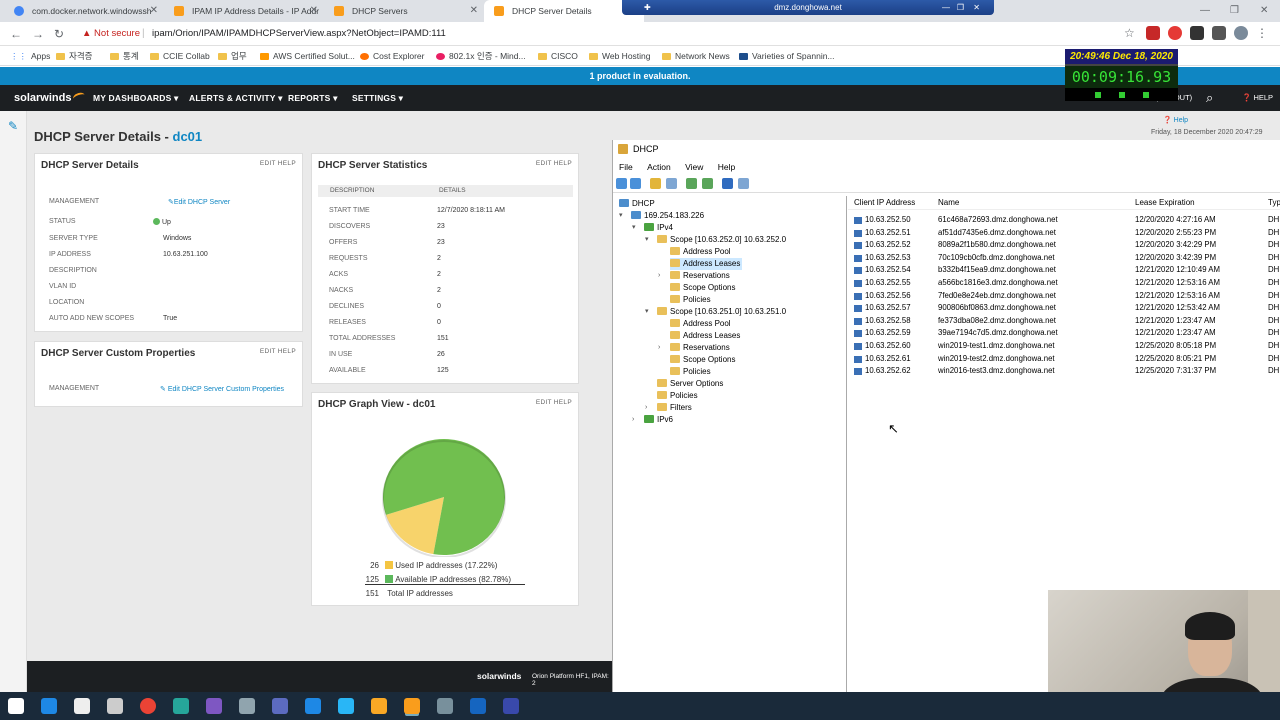 Image resolution: width=1280 pixels, height=720 pixels. I want to click on not-secure-indicator: ▲ Not secure, so click(111, 34).